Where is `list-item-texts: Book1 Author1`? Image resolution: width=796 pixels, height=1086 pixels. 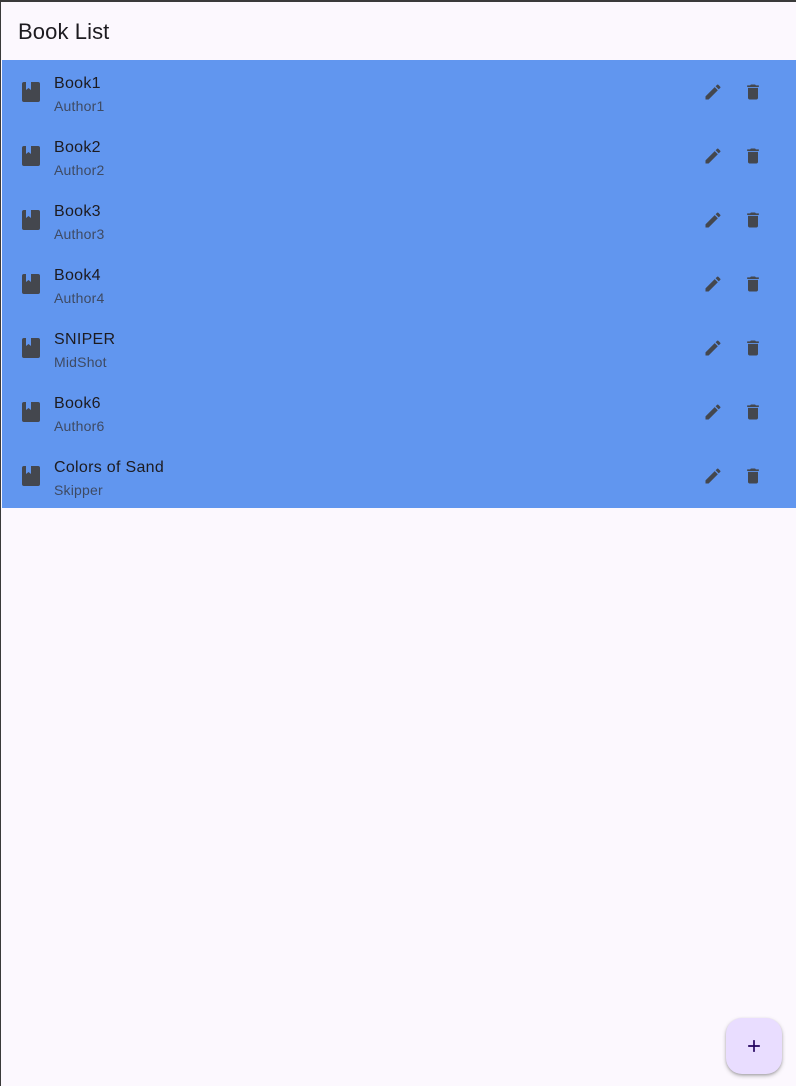 list-item-texts: Book1 Author1 is located at coordinates (79, 95).